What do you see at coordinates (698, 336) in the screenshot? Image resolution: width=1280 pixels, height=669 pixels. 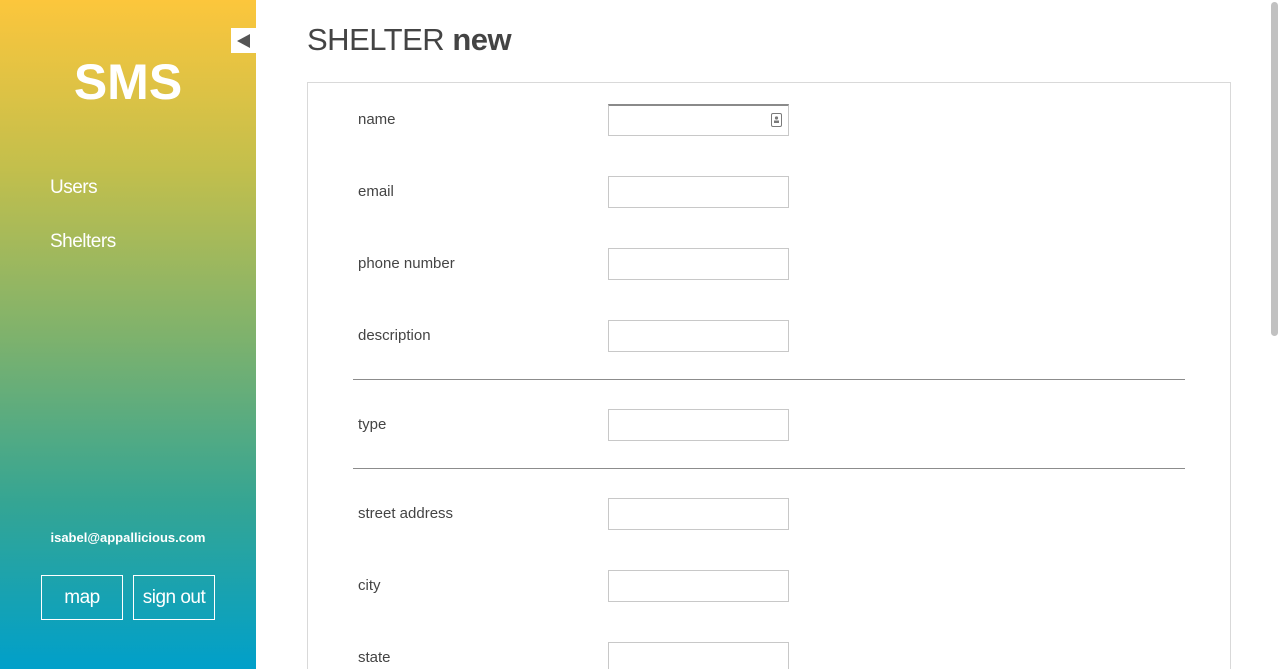 I see `description-field` at bounding box center [698, 336].